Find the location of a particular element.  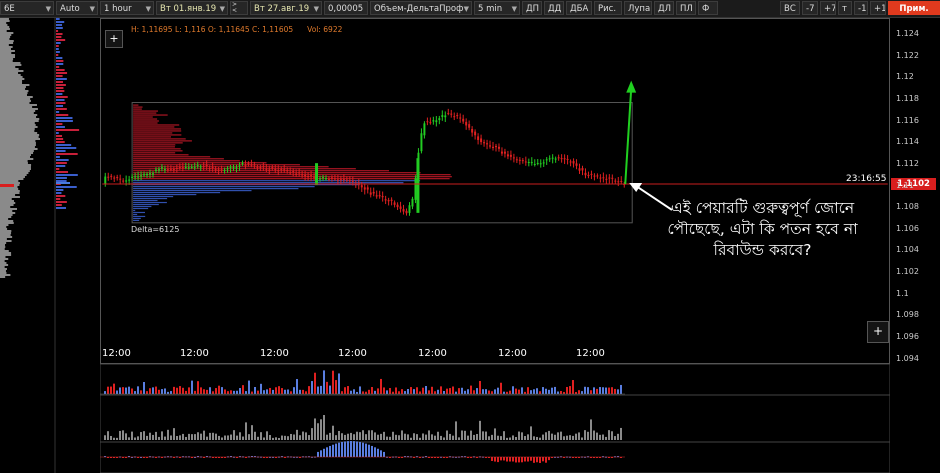

tool-button-dp: ДП is located at coordinates (532, 8).